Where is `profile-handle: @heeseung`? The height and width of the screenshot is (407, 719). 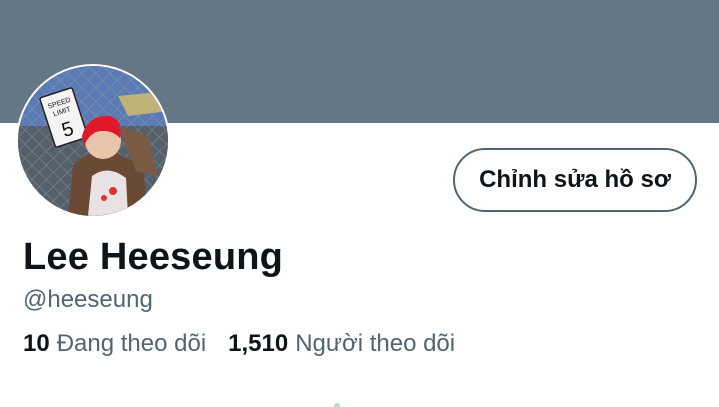
profile-handle: @heeseung is located at coordinates (88, 299).